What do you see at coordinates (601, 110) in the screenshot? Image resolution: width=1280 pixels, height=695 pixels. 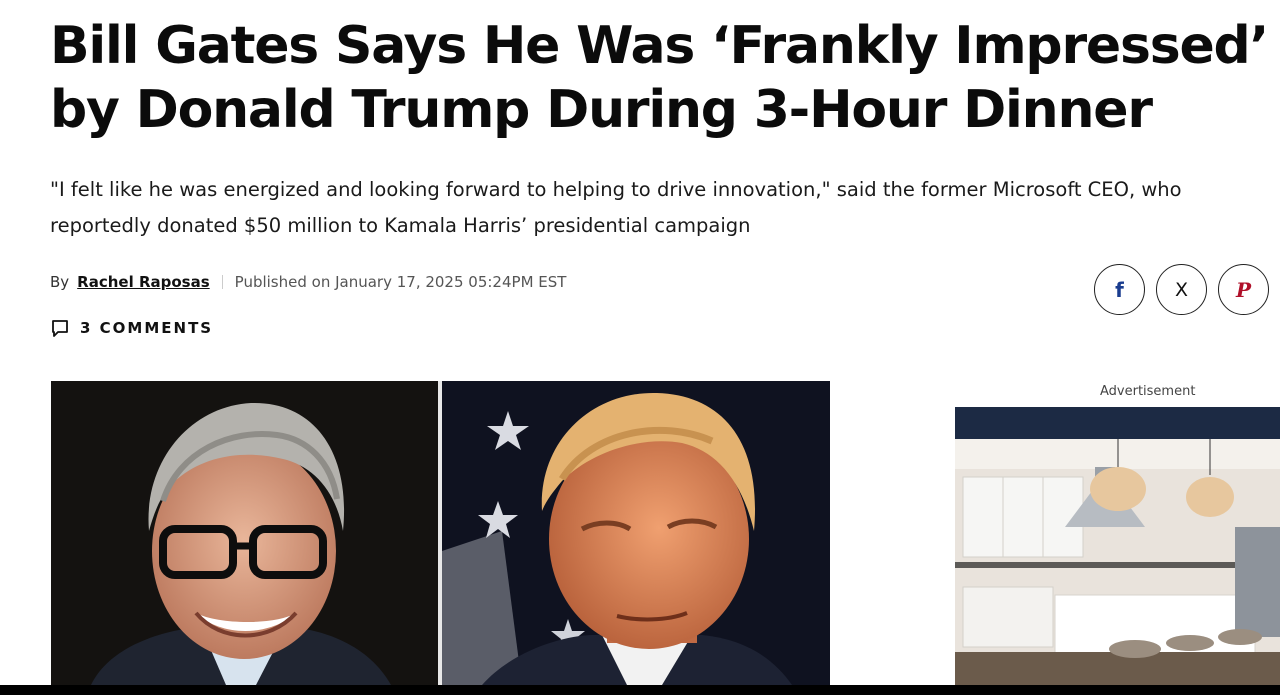 I see `headline-line-2: by Donald Trump During 3-Hour Dinner` at bounding box center [601, 110].